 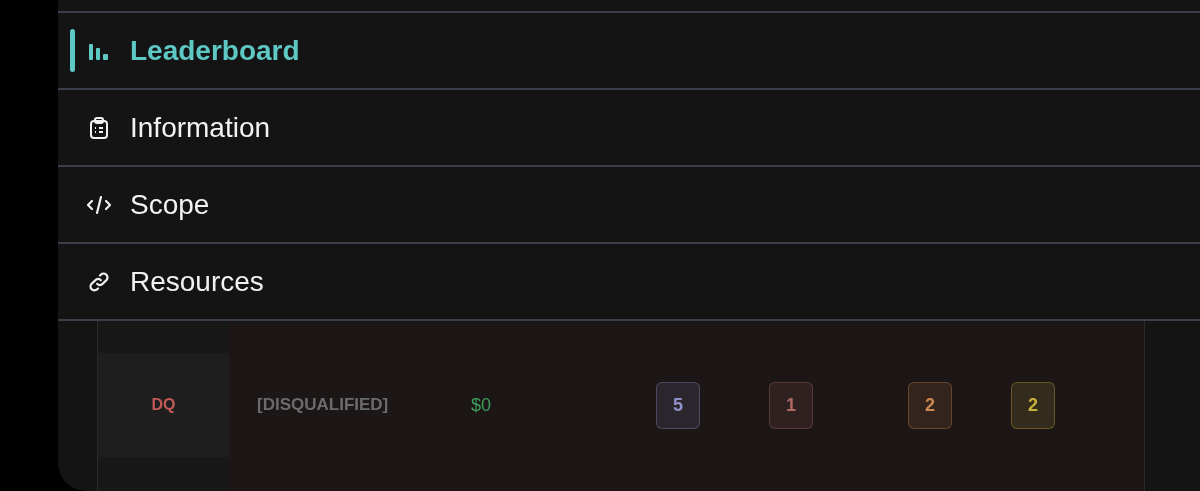 What do you see at coordinates (323, 405) in the screenshot?
I see `player-name: [DISQUALIFIED]` at bounding box center [323, 405].